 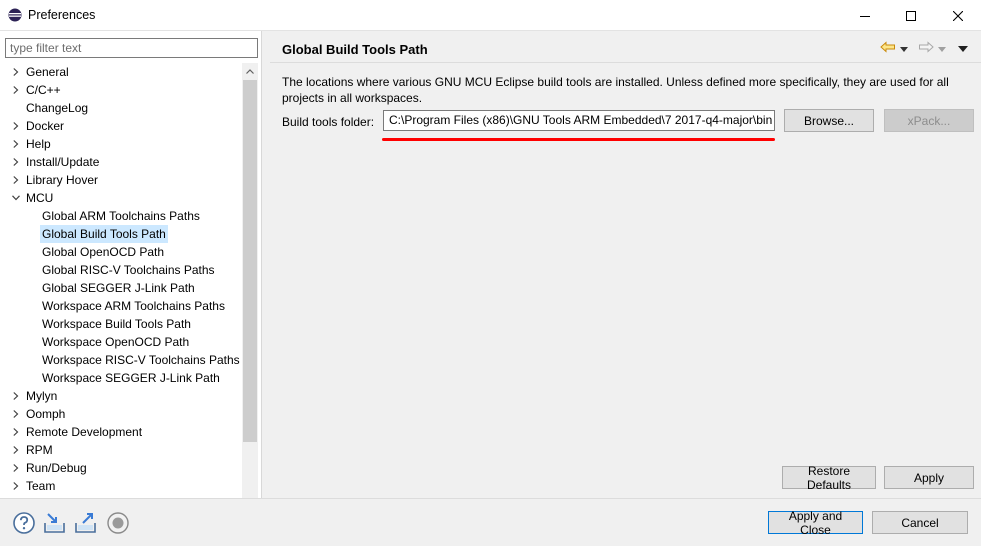 What do you see at coordinates (121, 468) in the screenshot?
I see `sidebar-item: Run/Debug` at bounding box center [121, 468].